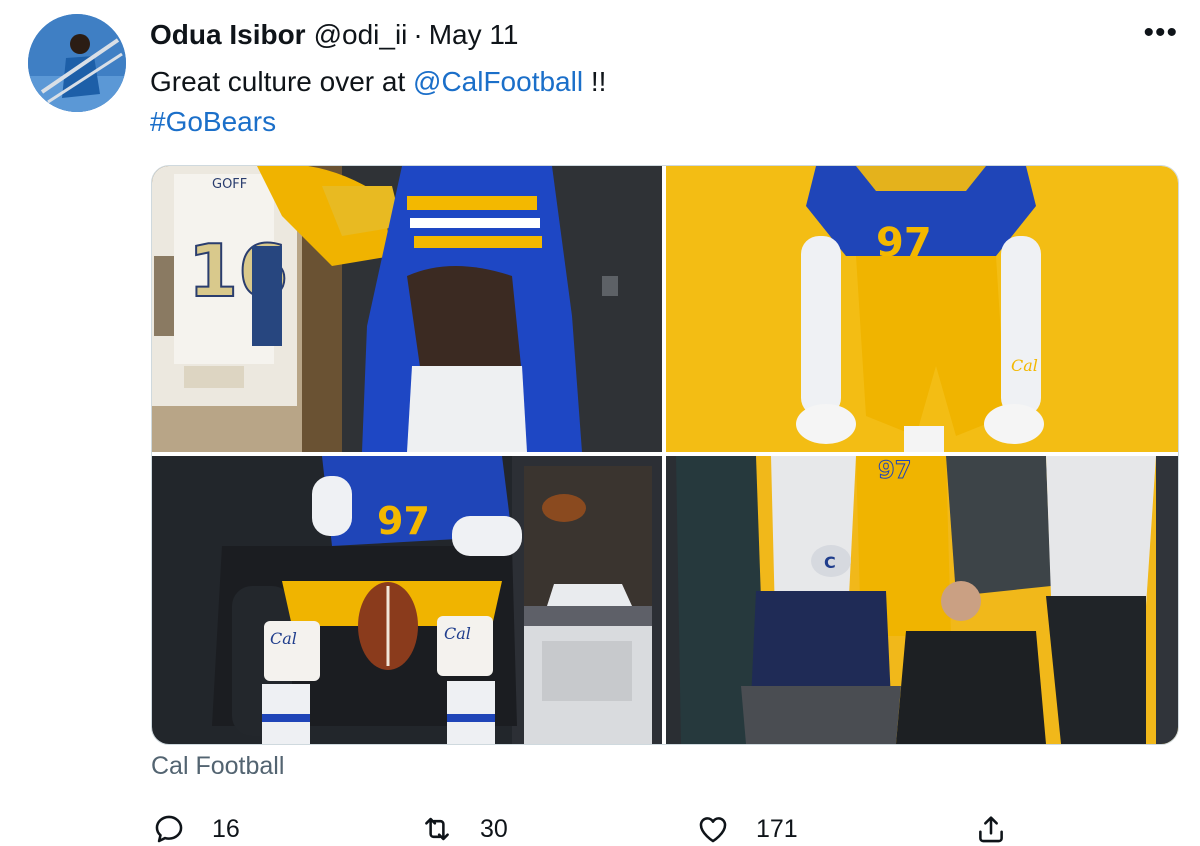 This screenshot has height=846, width=1200. What do you see at coordinates (361, 35) in the screenshot?
I see `user-handle: @odi_ii` at bounding box center [361, 35].